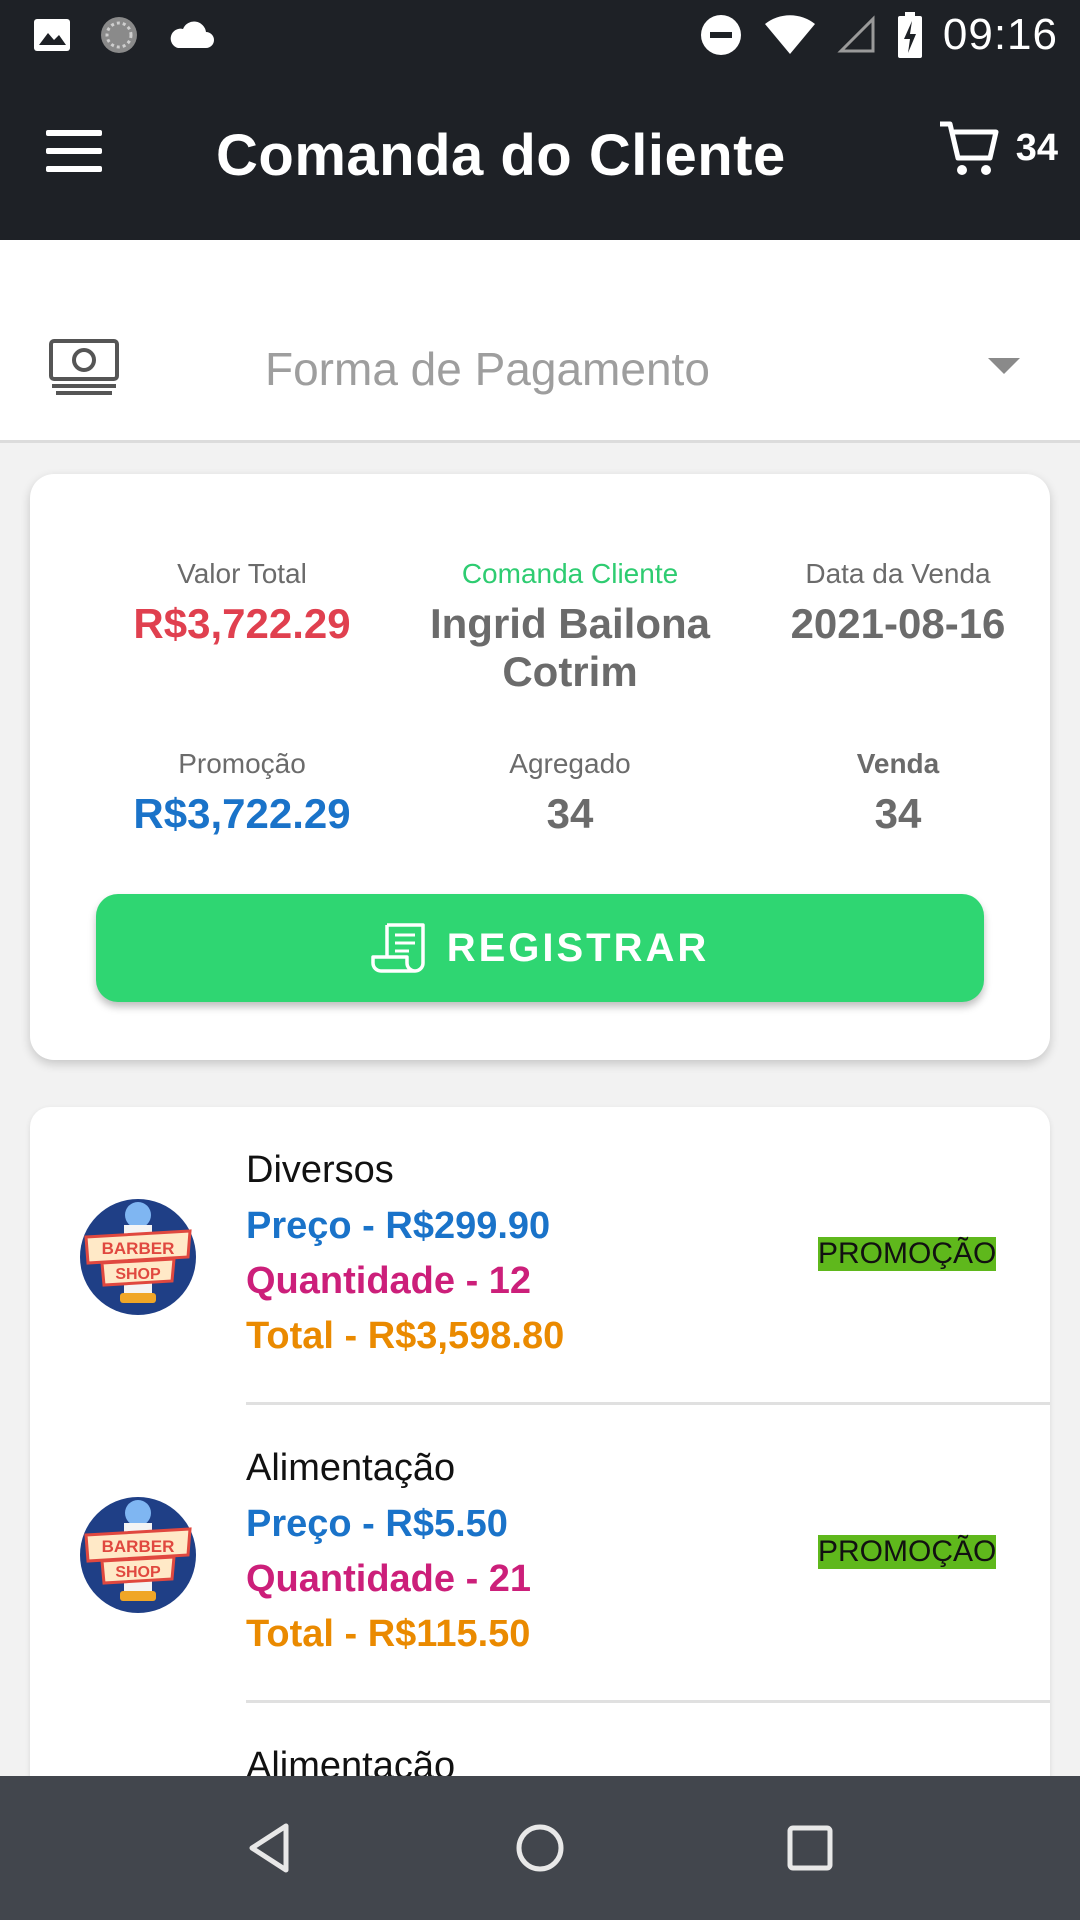  I want to click on navigation-bar, so click(540, 1848).